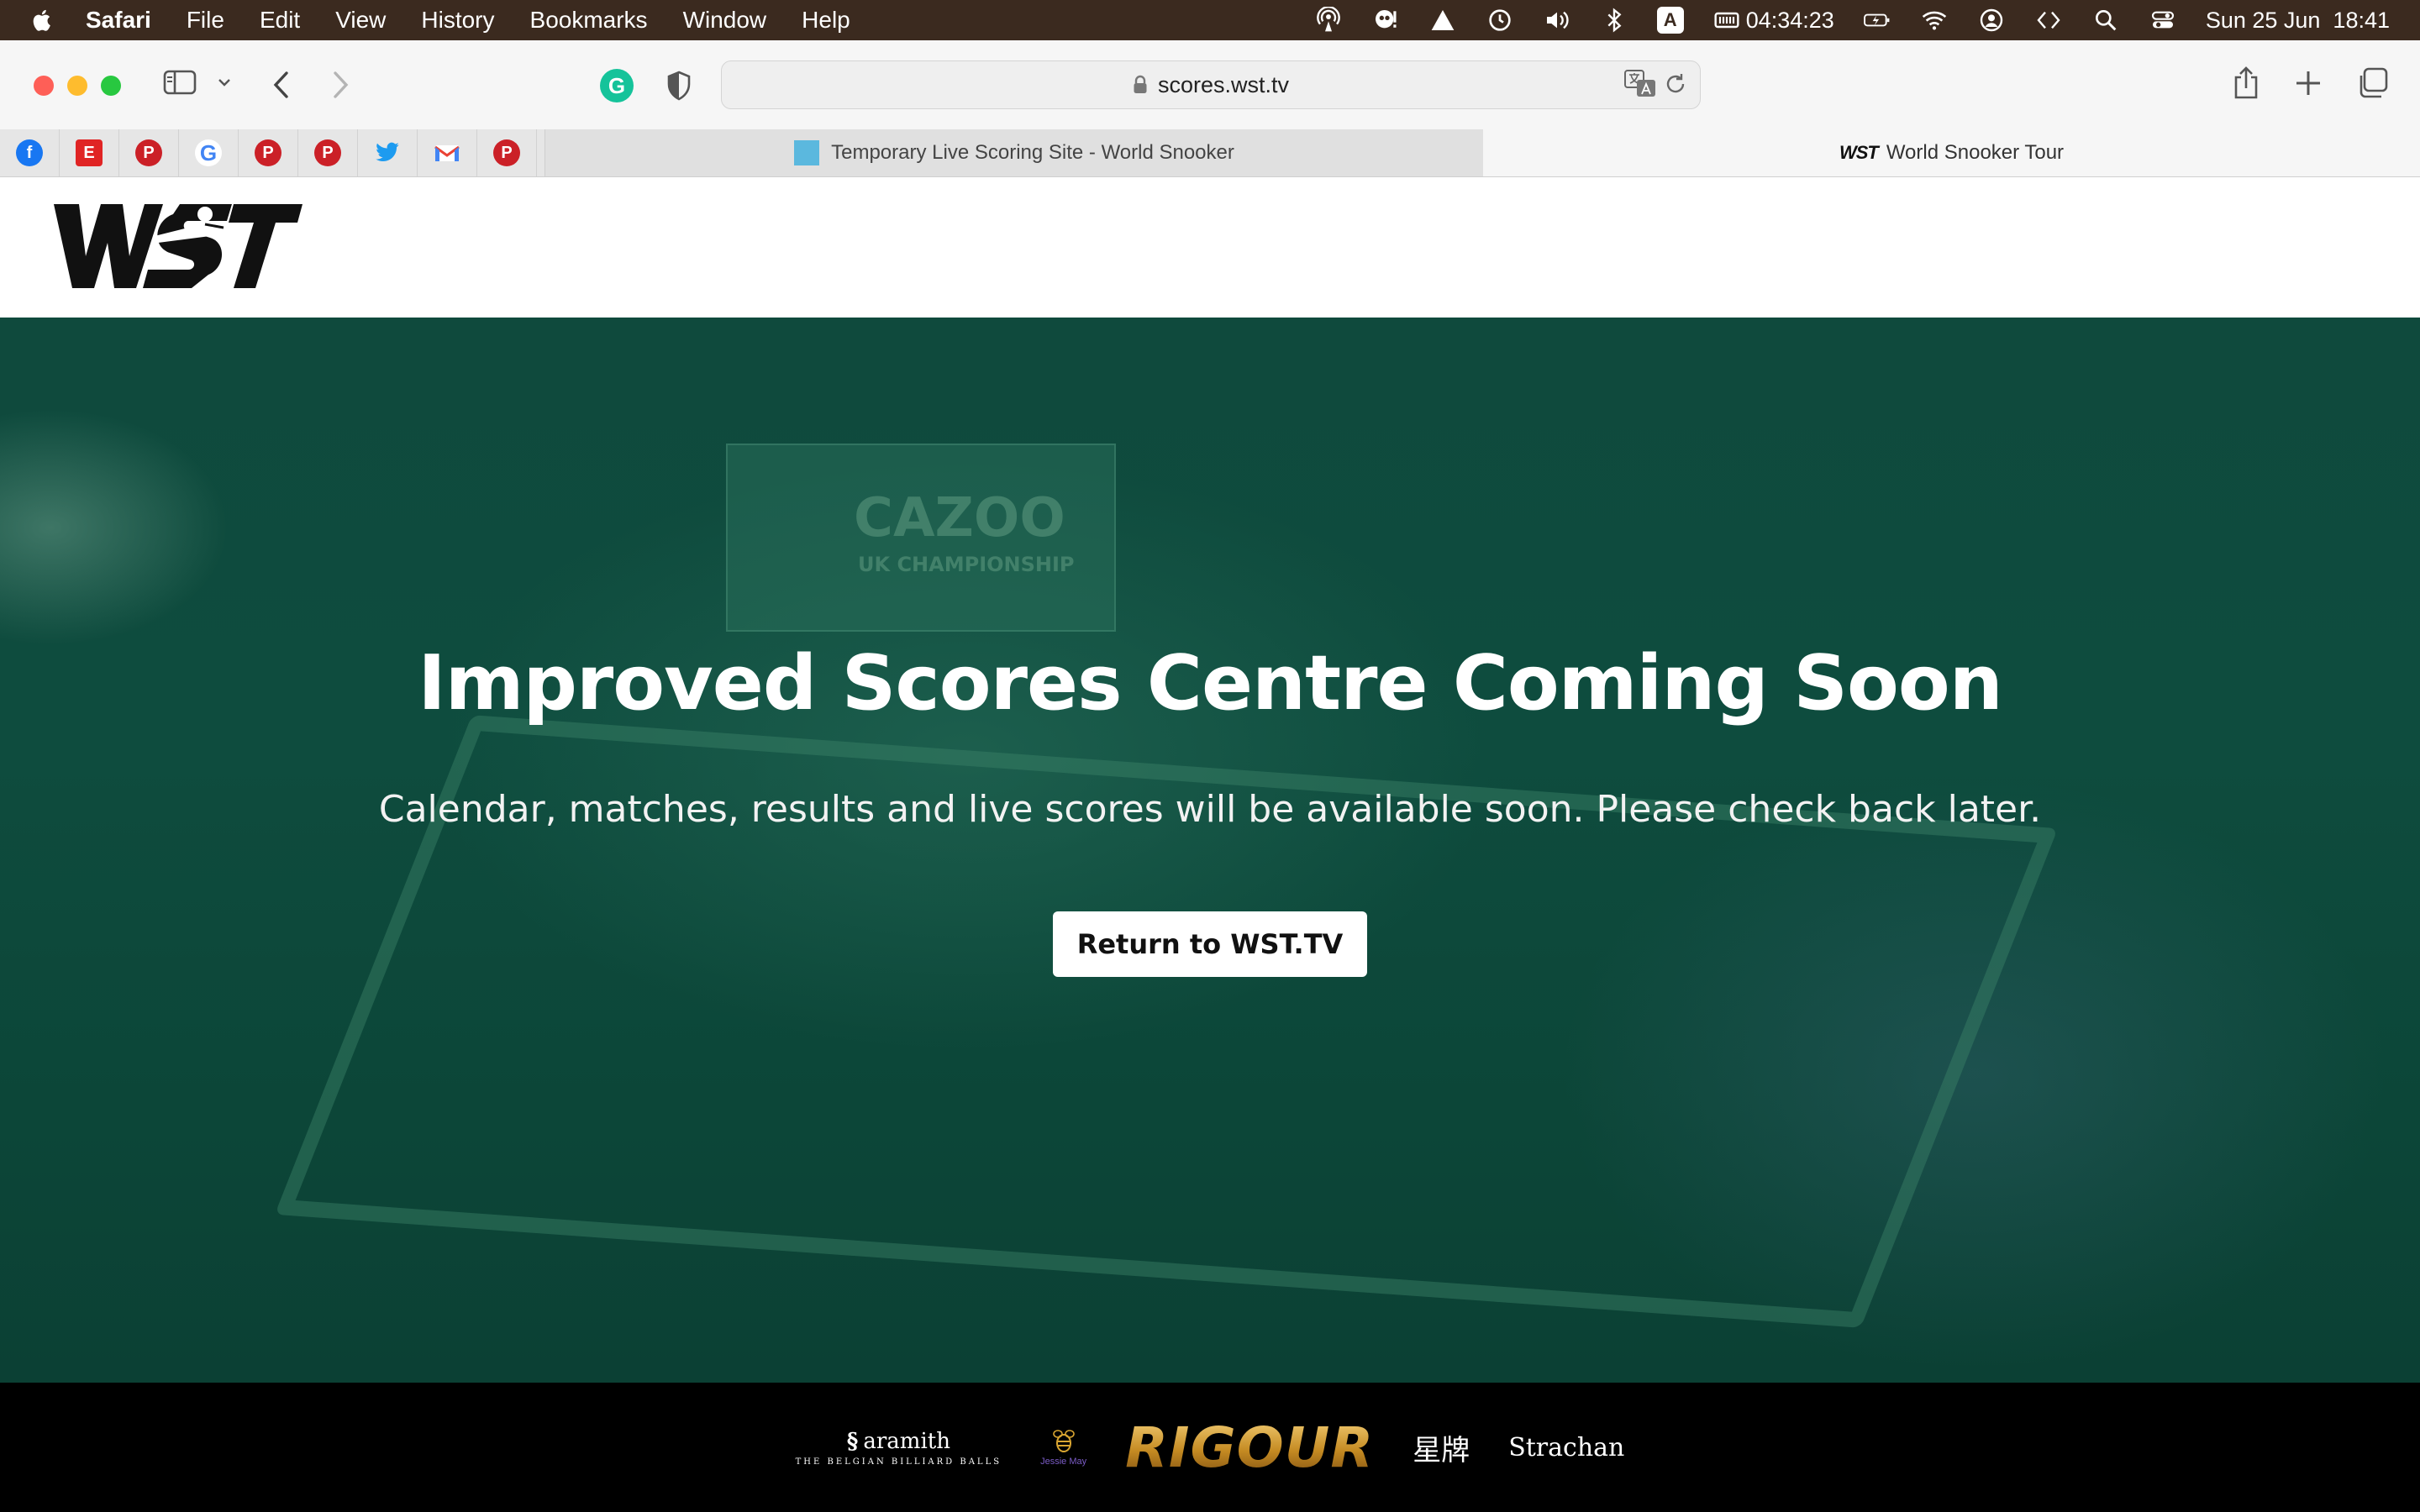  What do you see at coordinates (1328, 20) in the screenshot?
I see `airdrop-icon` at bounding box center [1328, 20].